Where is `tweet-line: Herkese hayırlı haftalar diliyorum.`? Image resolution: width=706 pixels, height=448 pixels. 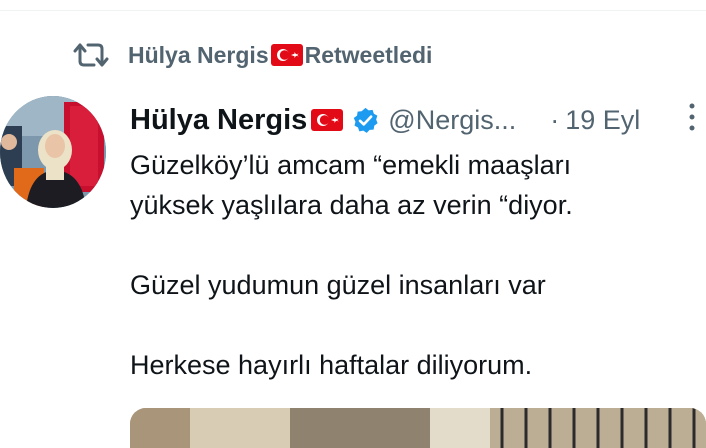
tweet-line: Herkese hayırlı haftalar diliyorum. is located at coordinates (331, 365).